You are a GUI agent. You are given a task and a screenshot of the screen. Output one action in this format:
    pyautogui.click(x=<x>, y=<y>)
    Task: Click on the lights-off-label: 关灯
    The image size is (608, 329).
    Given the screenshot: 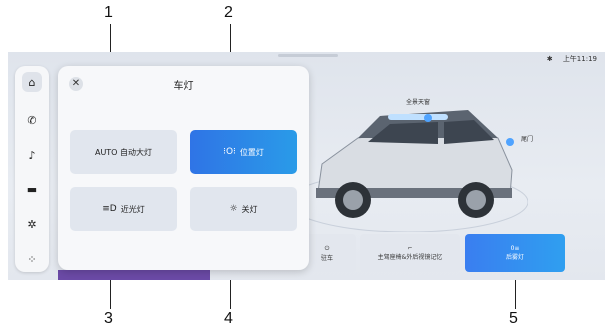 What is the action you would take?
    pyautogui.click(x=249, y=209)
    